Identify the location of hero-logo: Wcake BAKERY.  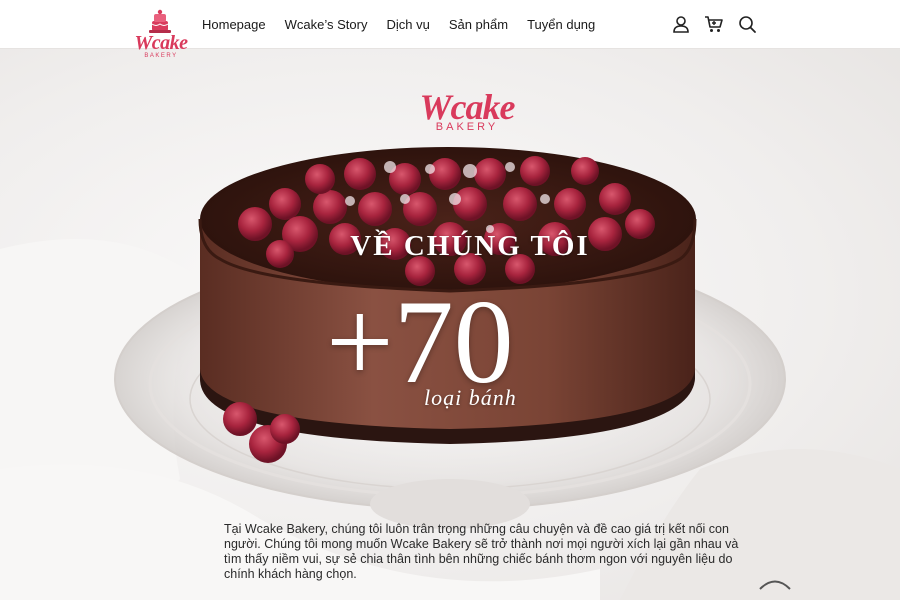
(467, 111).